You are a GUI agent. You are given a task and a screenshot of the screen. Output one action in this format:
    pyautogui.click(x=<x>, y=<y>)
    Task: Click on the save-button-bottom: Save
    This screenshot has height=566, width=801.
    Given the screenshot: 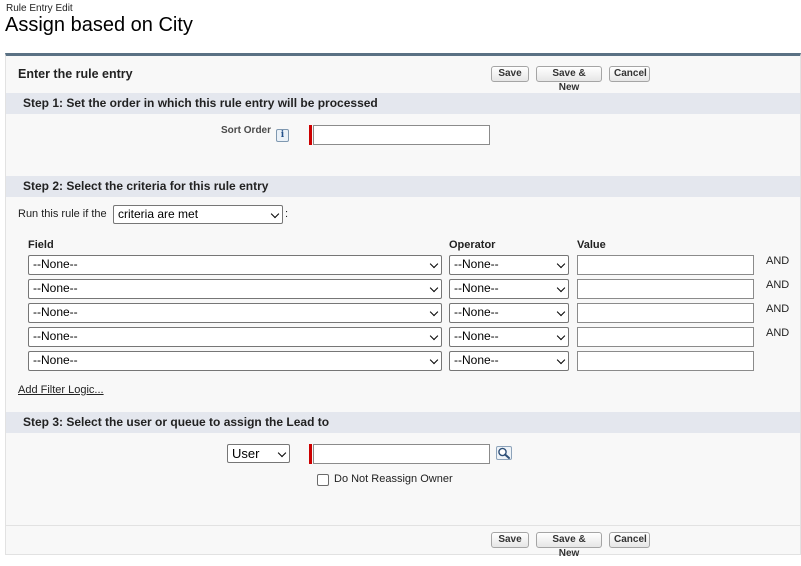 What is the action you would take?
    pyautogui.click(x=510, y=540)
    